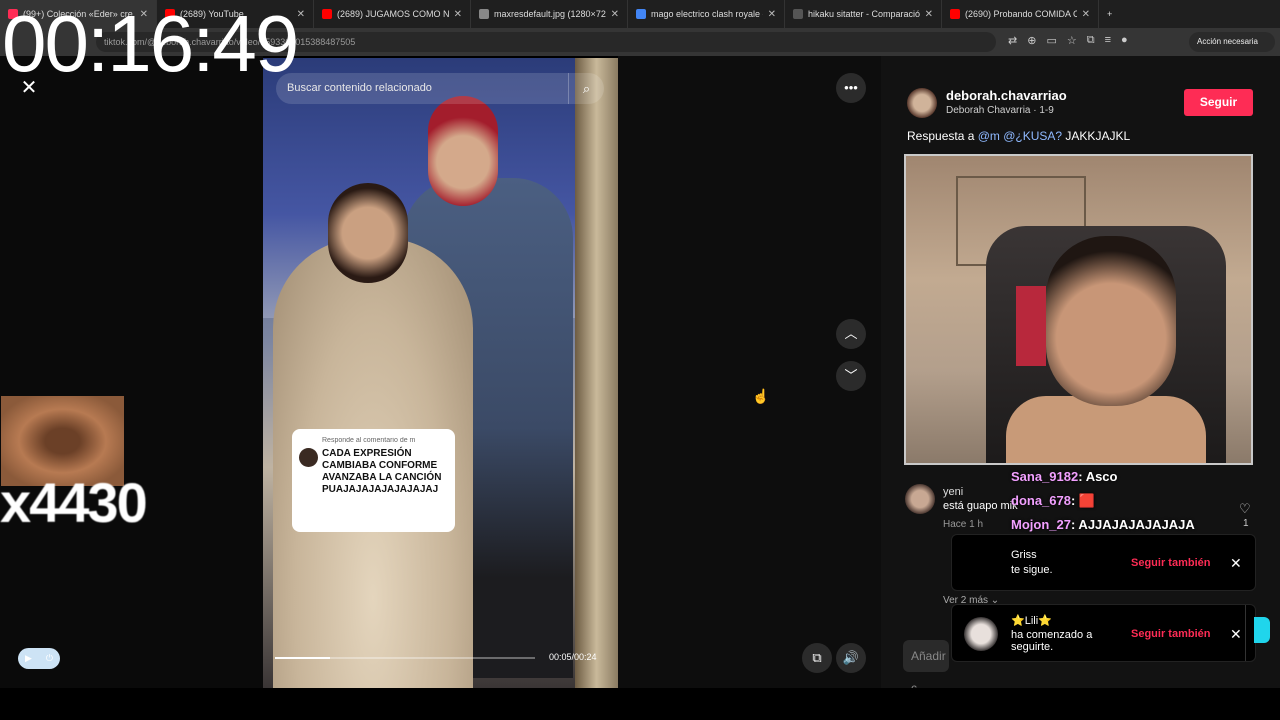  Describe the element at coordinates (1111, 321) in the screenshot. I see `webcam-face` at that location.